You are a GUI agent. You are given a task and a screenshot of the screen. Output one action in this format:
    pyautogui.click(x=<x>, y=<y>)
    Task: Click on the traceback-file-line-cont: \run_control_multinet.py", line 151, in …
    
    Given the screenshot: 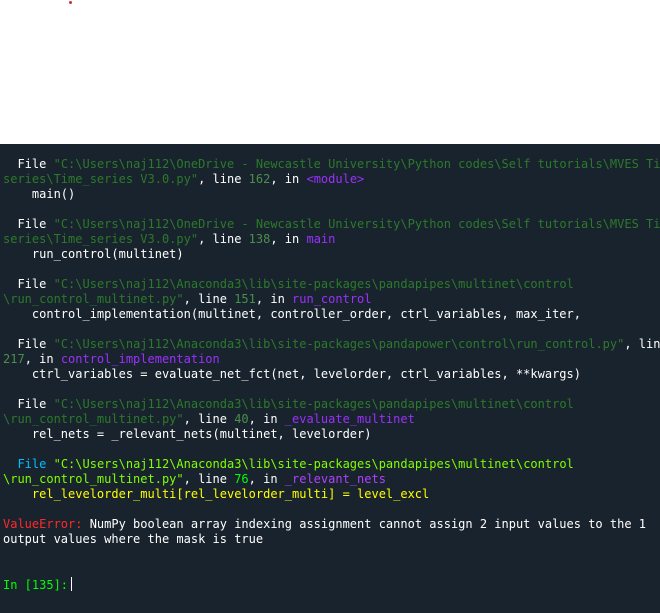 What is the action you would take?
    pyautogui.click(x=187, y=299)
    